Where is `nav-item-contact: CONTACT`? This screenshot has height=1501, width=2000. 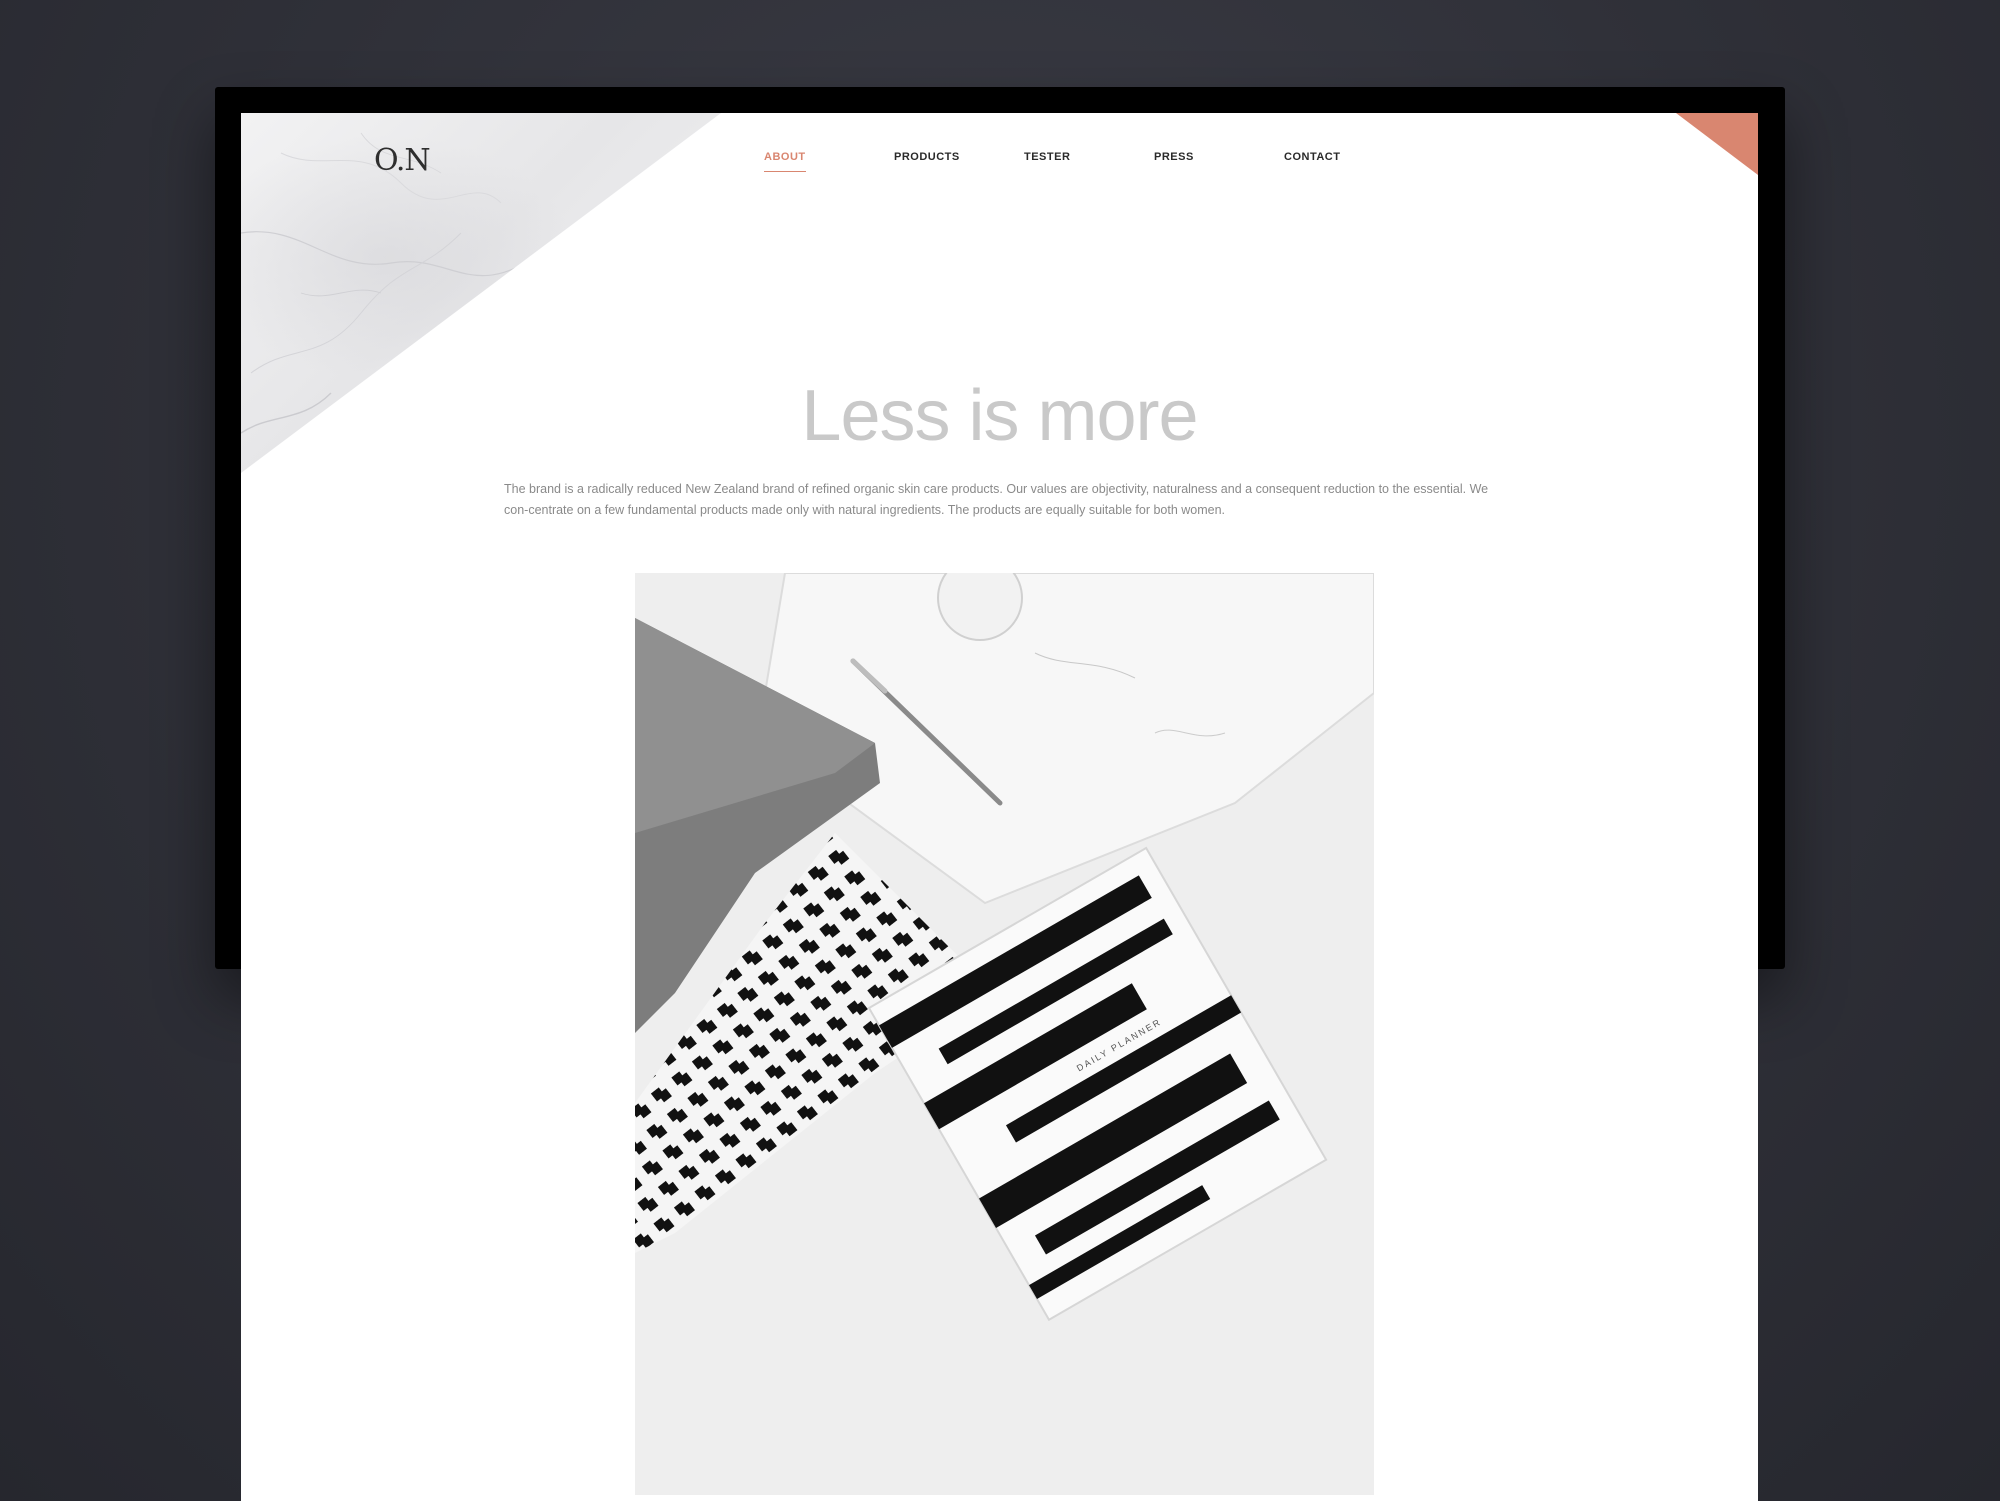 nav-item-contact: CONTACT is located at coordinates (1312, 157).